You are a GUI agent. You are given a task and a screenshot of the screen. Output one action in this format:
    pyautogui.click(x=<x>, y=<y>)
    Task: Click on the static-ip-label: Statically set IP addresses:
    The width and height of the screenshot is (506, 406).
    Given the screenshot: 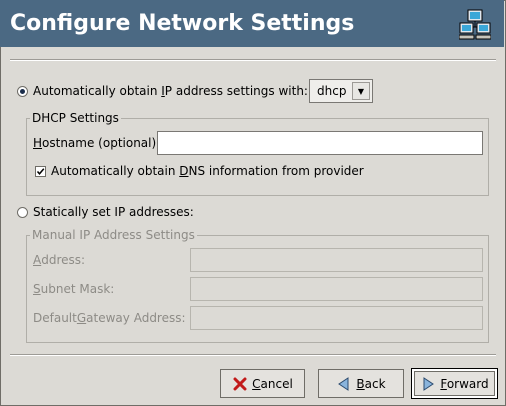 What is the action you would take?
    pyautogui.click(x=113, y=212)
    